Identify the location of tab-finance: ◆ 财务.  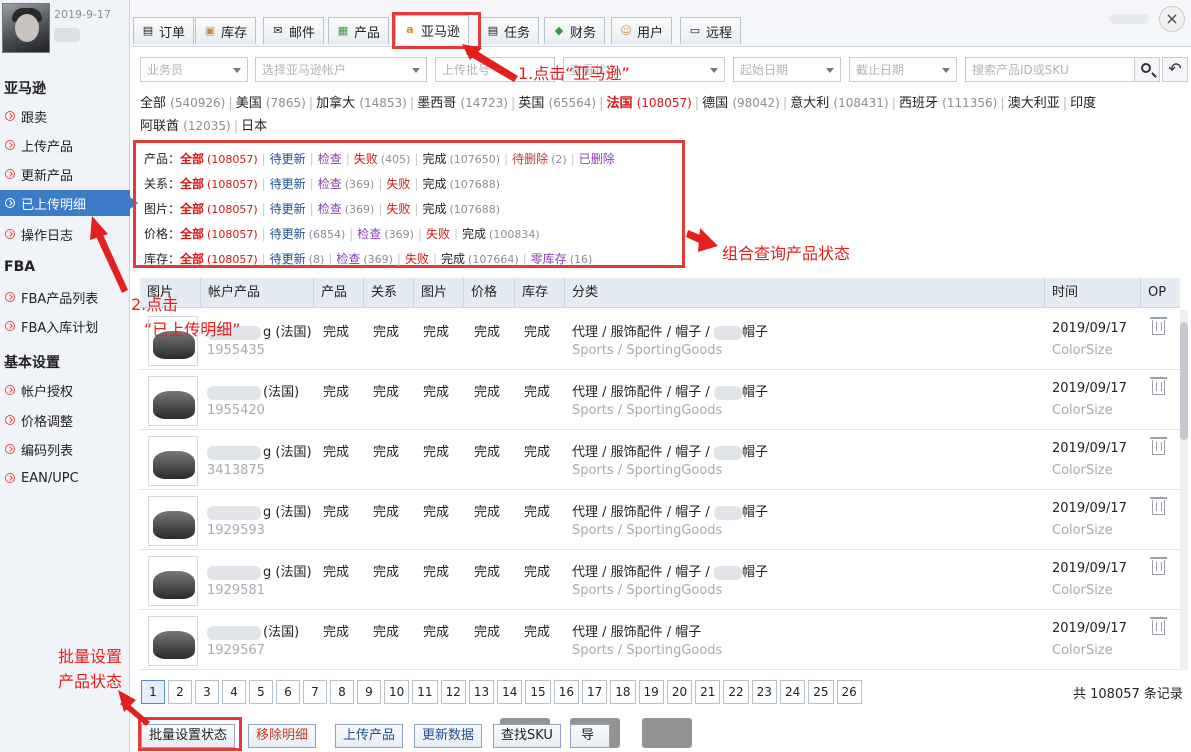
(575, 30).